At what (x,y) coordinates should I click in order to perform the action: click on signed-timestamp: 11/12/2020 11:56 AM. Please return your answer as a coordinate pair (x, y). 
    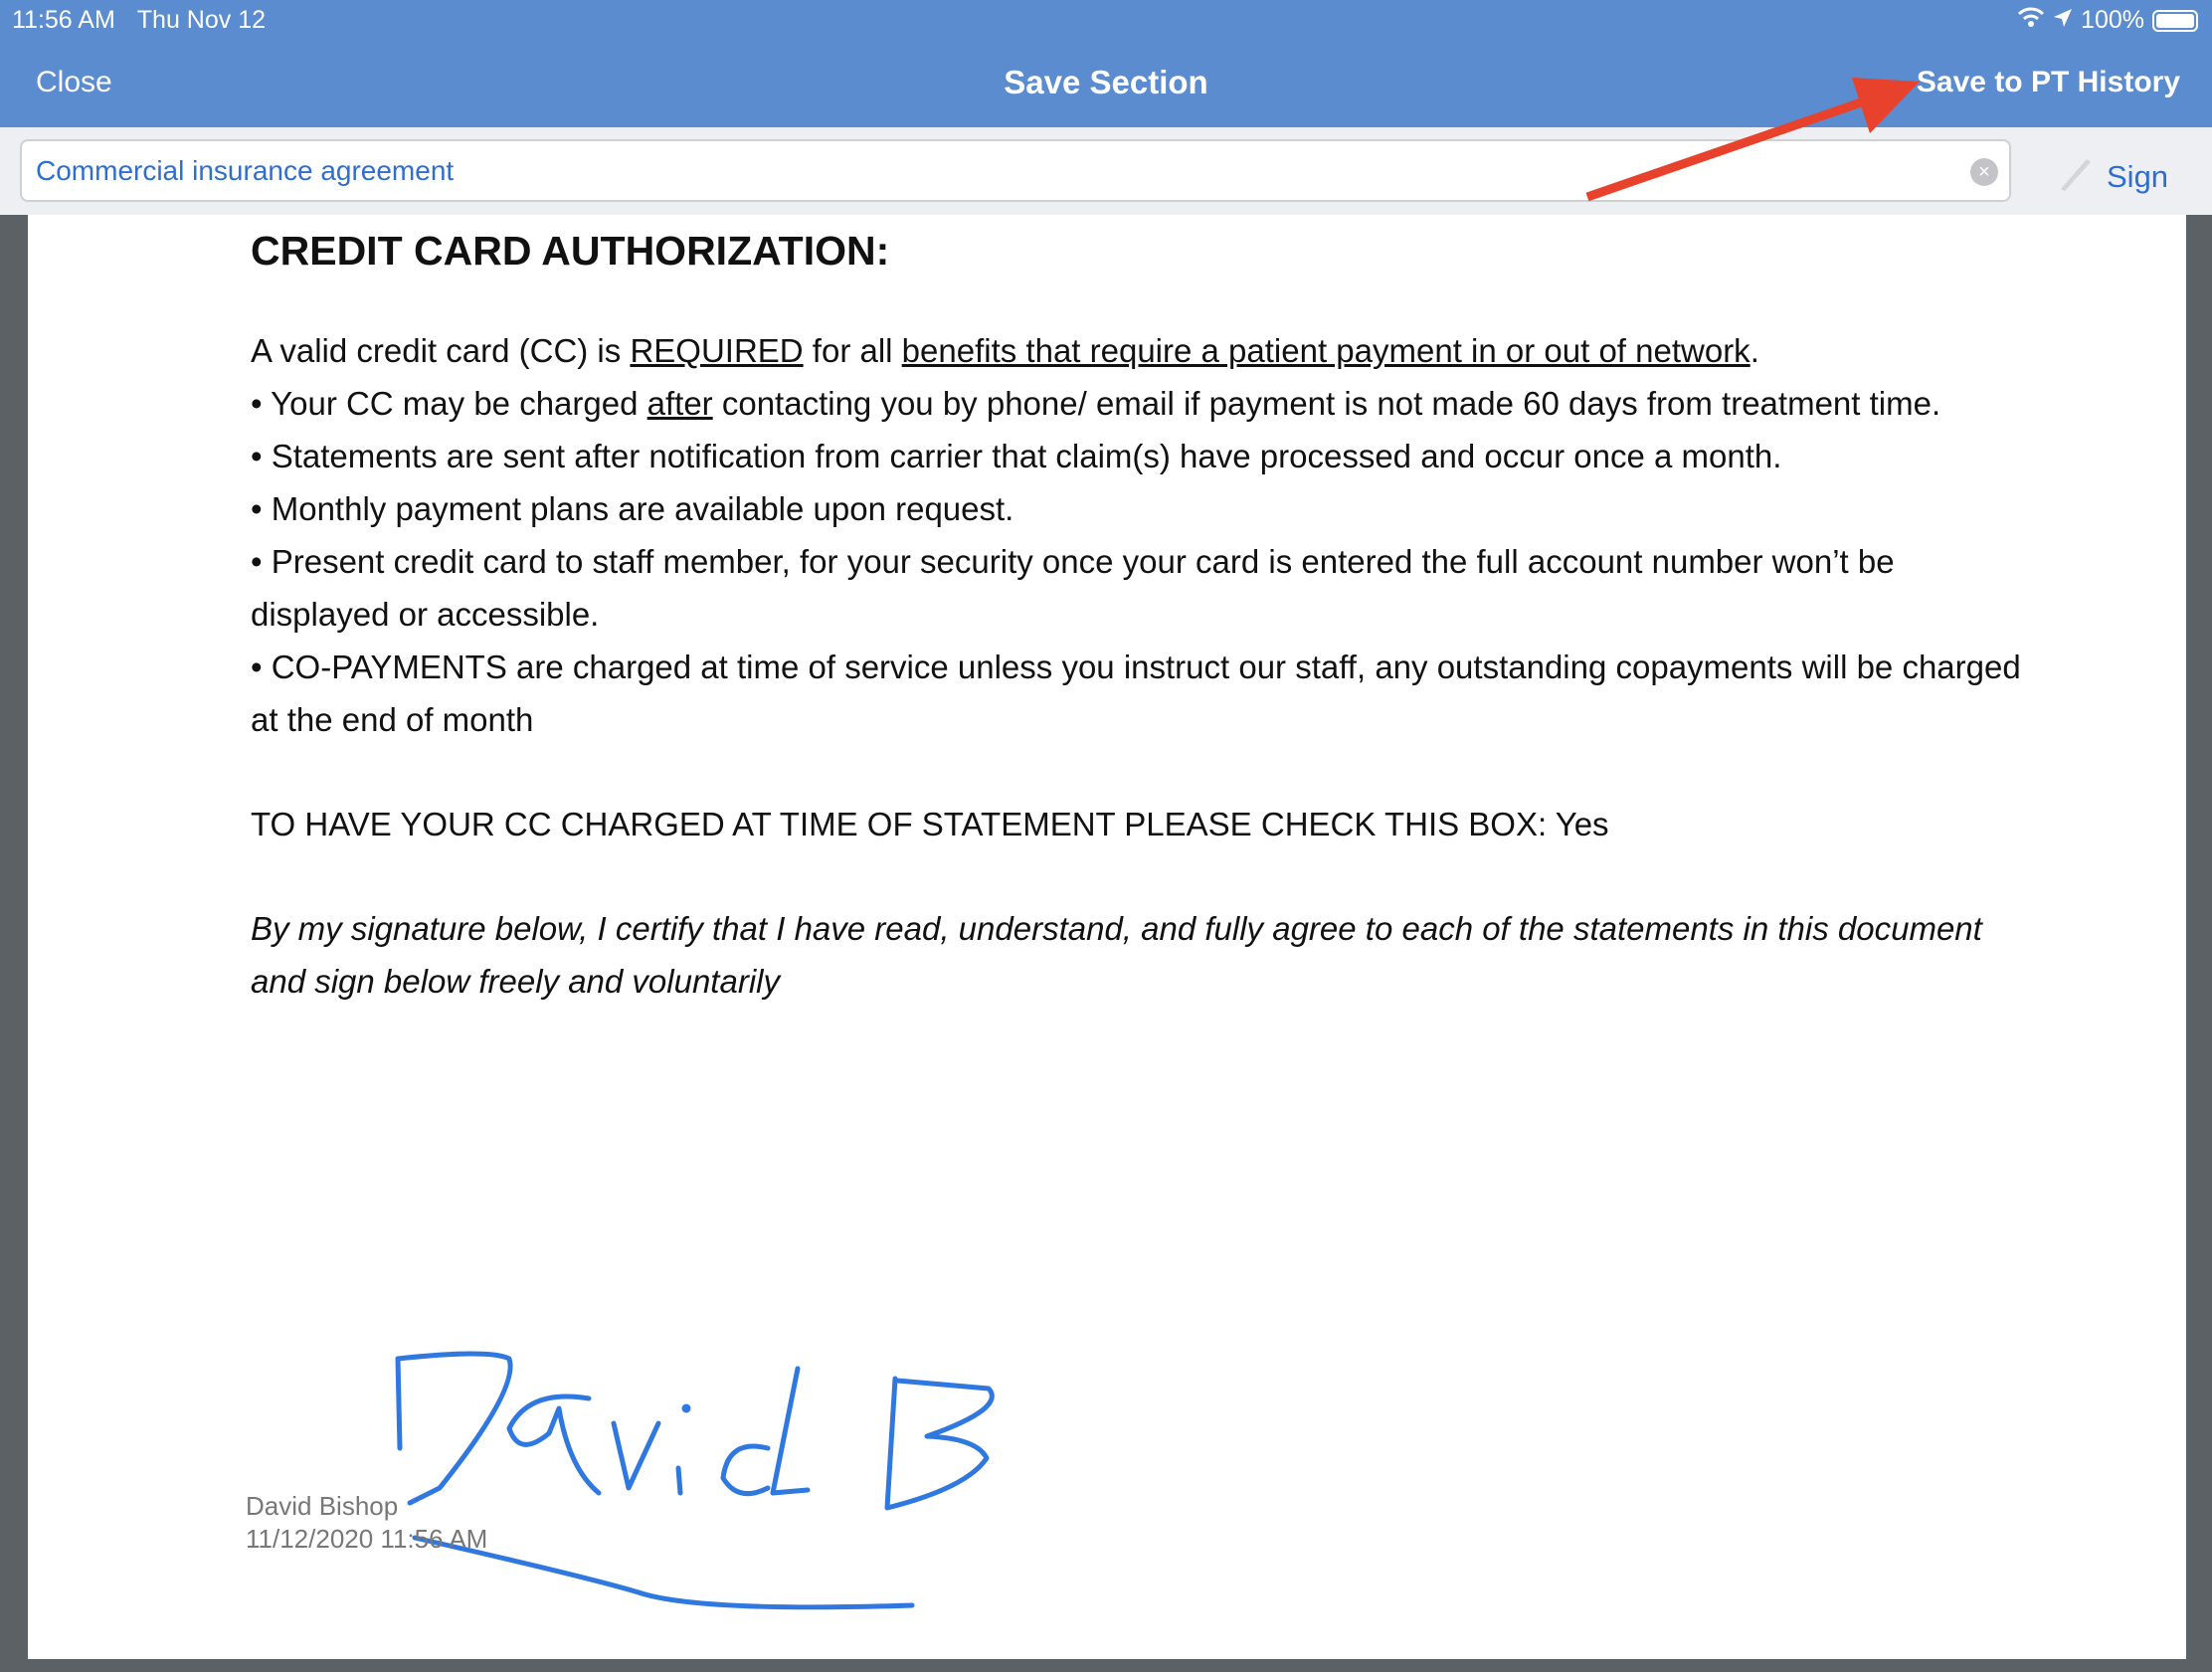
    Looking at the image, I should click on (367, 1539).